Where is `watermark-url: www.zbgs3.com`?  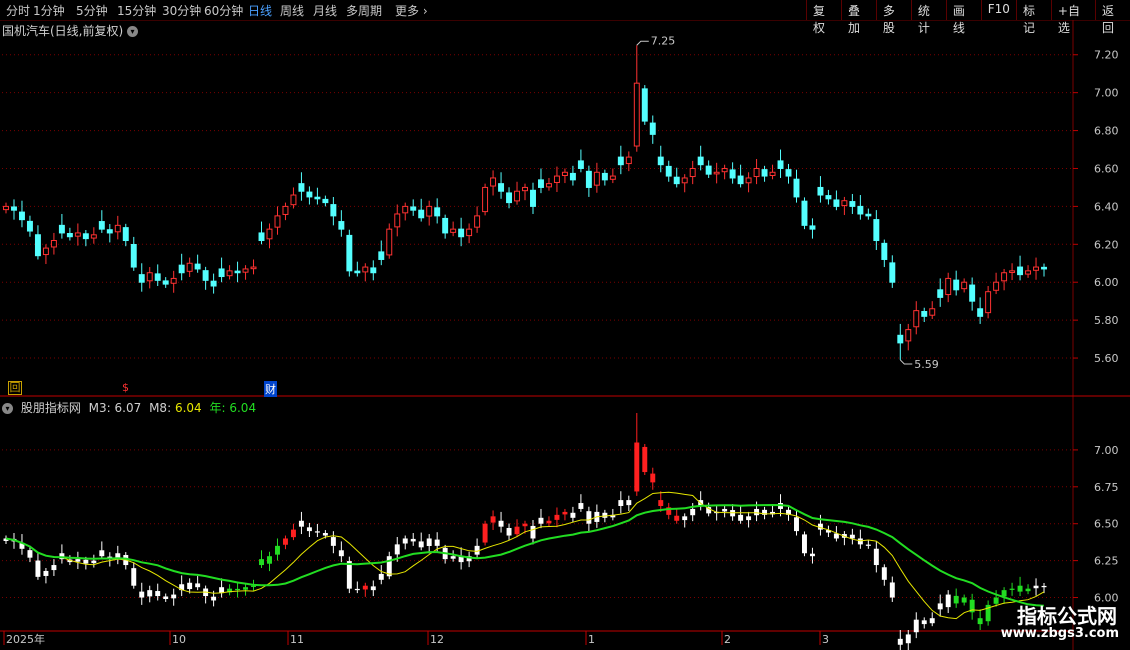 watermark-url: www.zbgs3.com is located at coordinates (1059, 633).